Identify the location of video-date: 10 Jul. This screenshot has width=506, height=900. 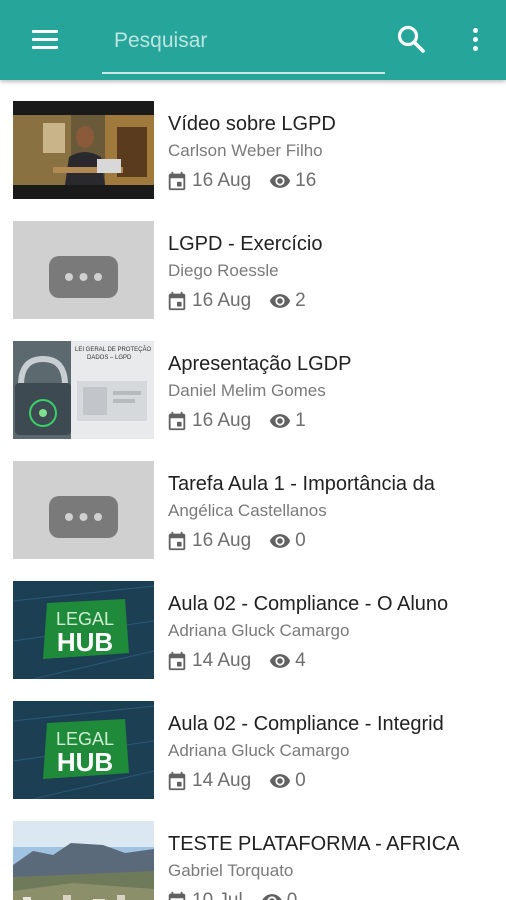
(217, 895).